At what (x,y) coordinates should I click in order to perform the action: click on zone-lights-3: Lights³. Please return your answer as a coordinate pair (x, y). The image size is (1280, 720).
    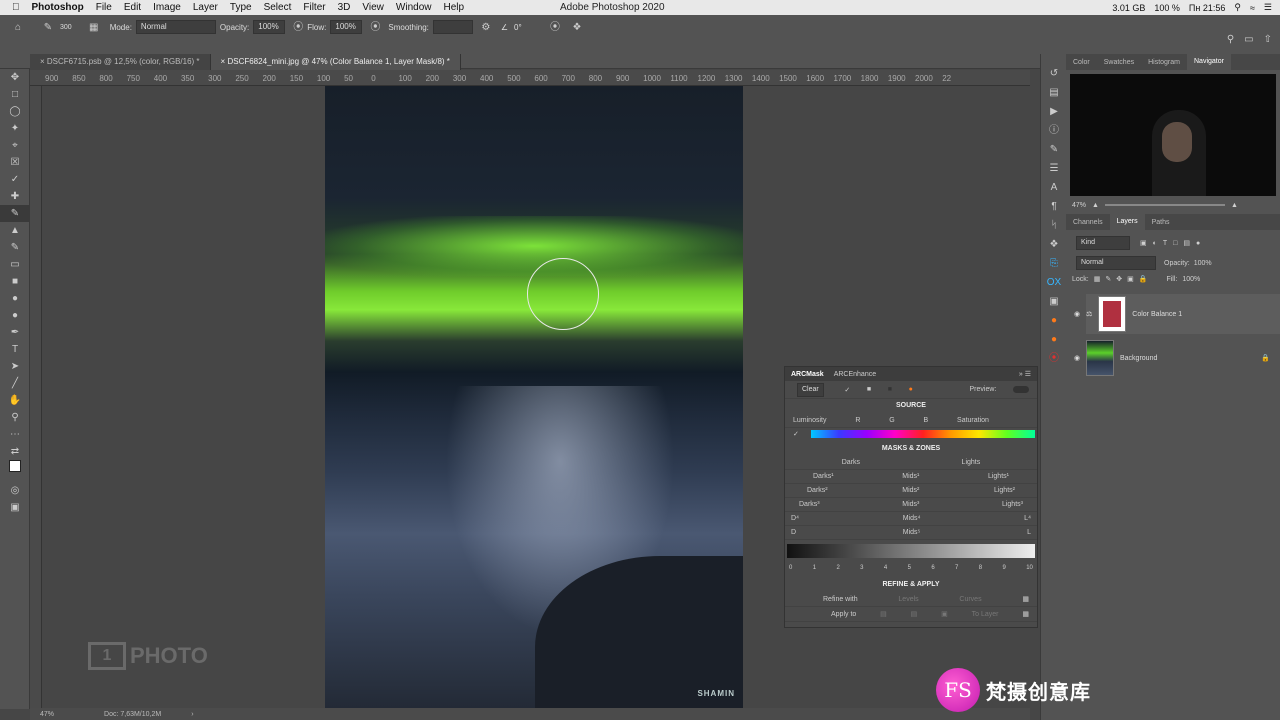
    Looking at the image, I should click on (1012, 504).